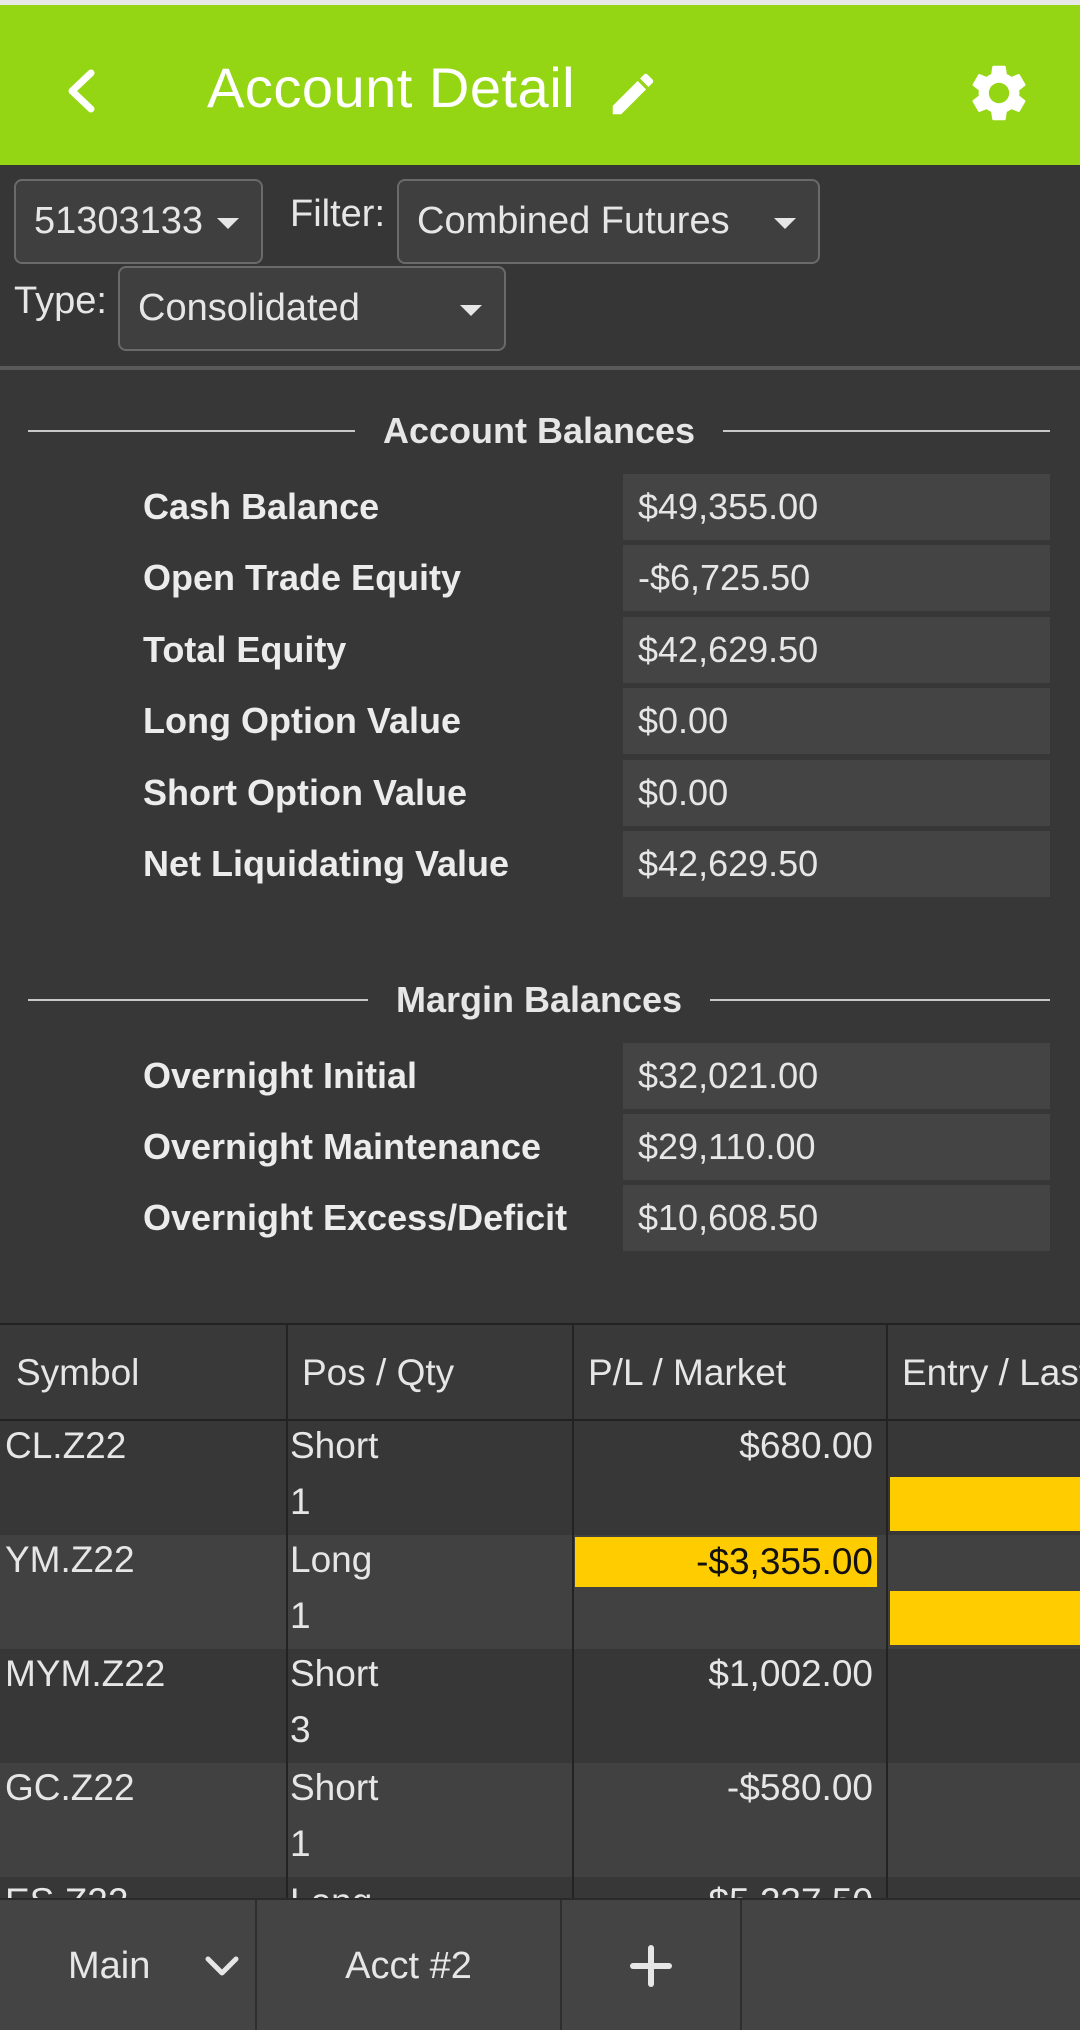  I want to click on pl-cell: -$580.00, so click(799, 1787).